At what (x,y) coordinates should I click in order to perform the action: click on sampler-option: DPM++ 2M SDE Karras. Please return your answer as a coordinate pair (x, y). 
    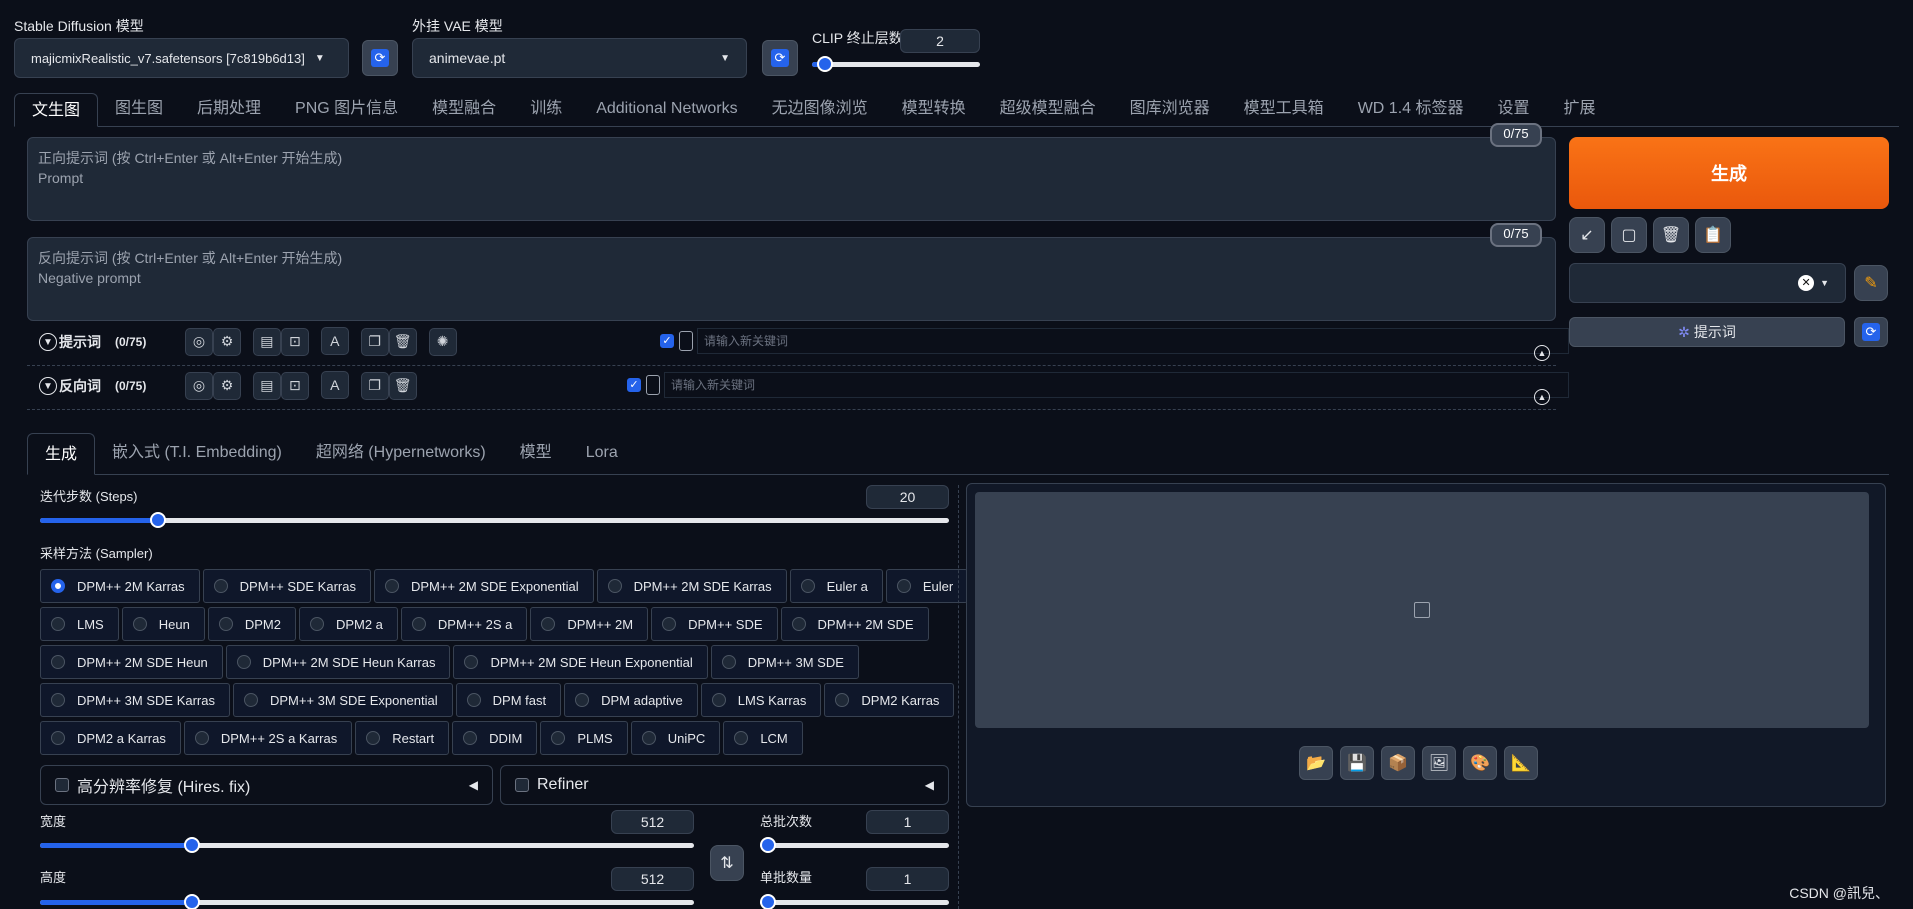
    Looking at the image, I should click on (691, 586).